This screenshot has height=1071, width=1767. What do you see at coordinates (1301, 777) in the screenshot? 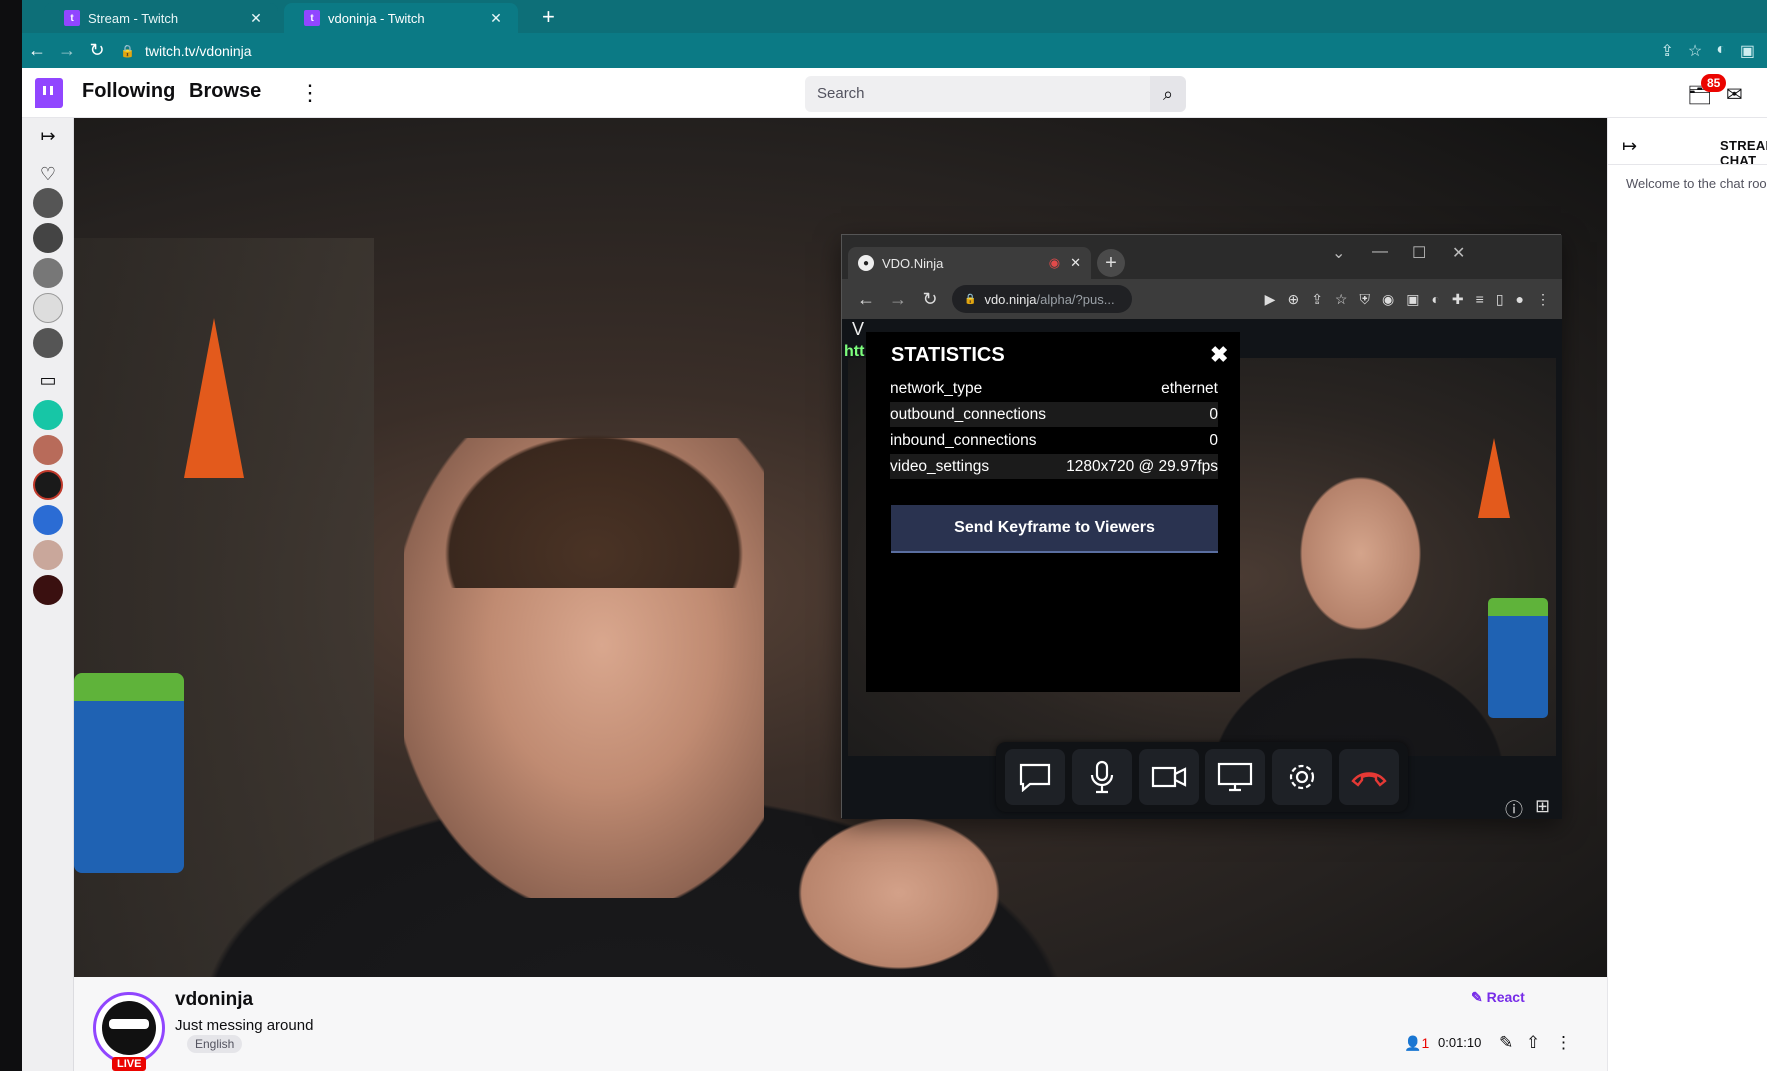
I see `settings-button` at bounding box center [1301, 777].